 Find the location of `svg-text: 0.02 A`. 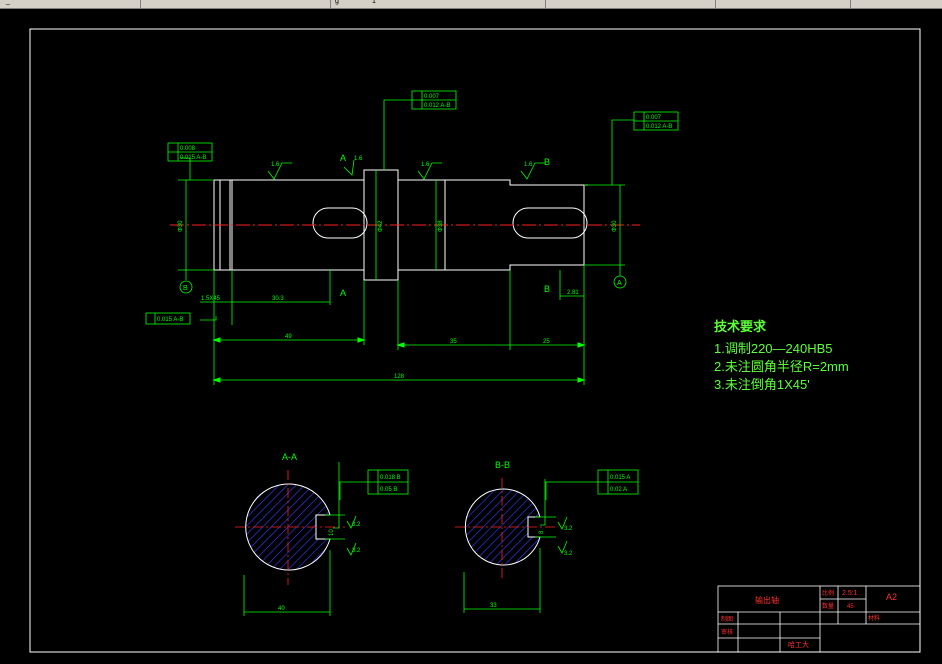

svg-text: 0.02 A is located at coordinates (618, 490).